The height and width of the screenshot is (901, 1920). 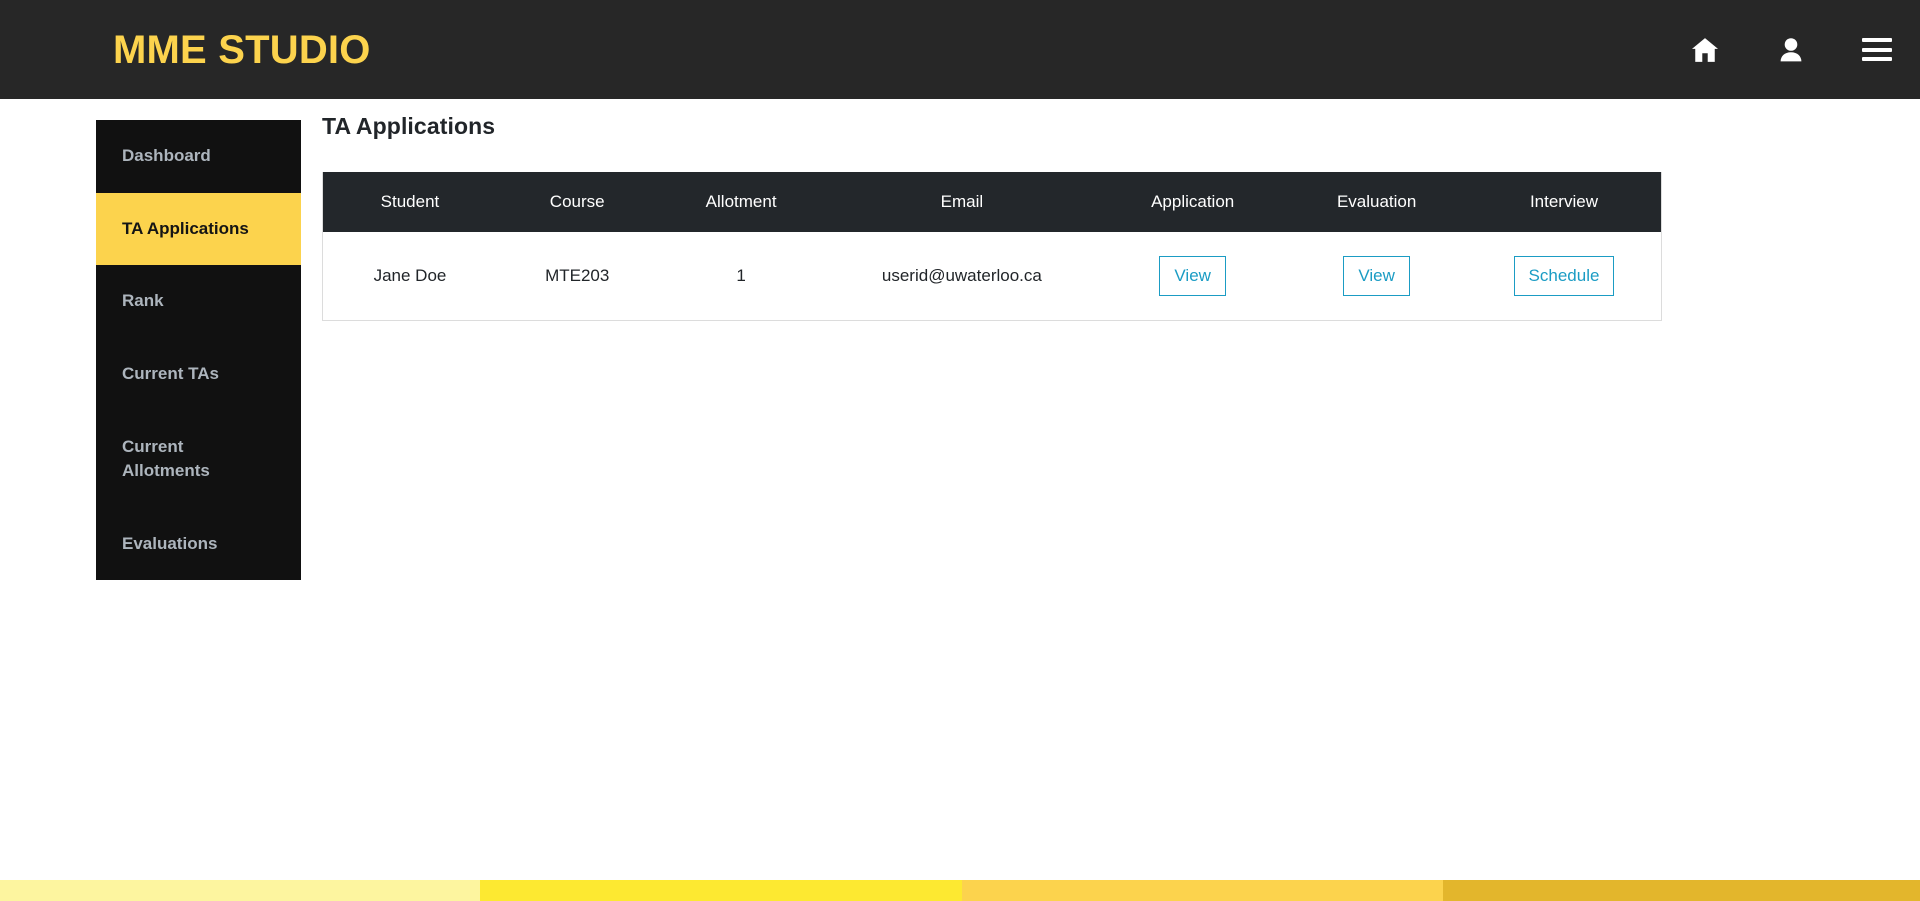 What do you see at coordinates (1563, 202) in the screenshot?
I see `column-header-interview: Interview` at bounding box center [1563, 202].